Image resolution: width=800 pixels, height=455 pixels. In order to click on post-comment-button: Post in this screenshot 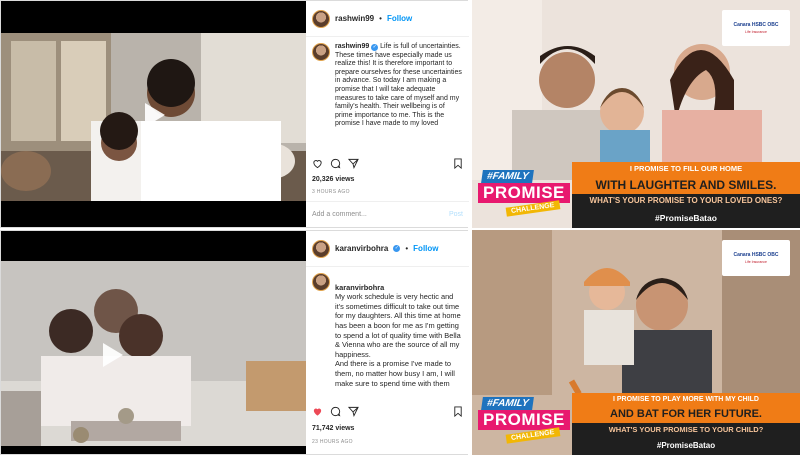, I will do `click(456, 214)`.